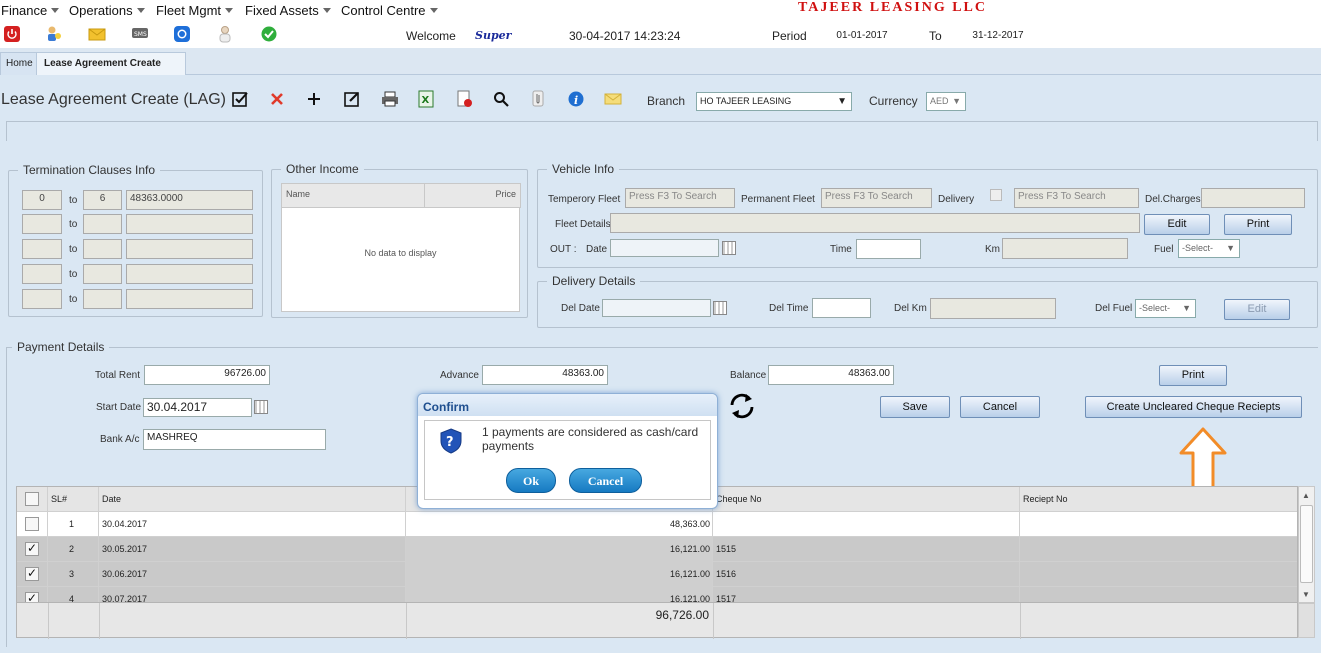 Image resolution: width=1321 pixels, height=653 pixels. I want to click on tab-lease-agreement-create: Lease Agreement Create, so click(111, 63).